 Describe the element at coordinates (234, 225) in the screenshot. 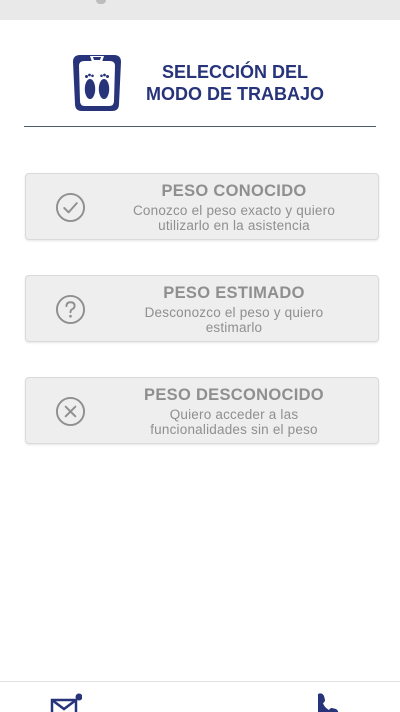

I see `mode-option-description-line2: utilizarlo en la asistencia` at that location.